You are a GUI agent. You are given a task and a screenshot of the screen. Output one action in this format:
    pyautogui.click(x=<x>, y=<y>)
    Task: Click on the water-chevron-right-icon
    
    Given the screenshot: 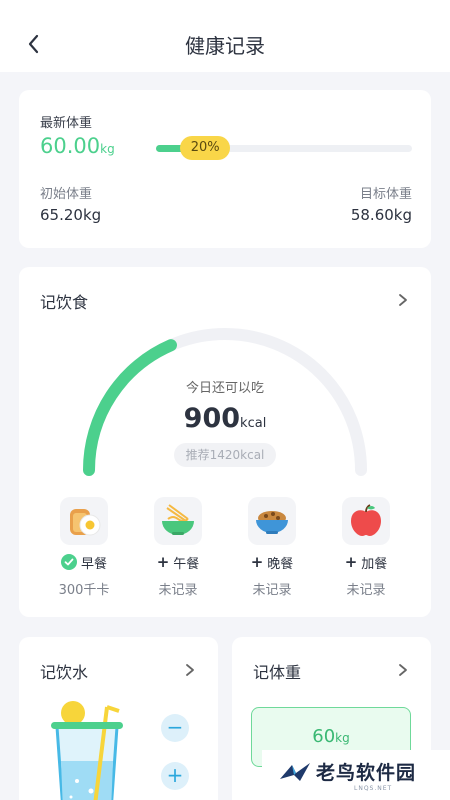 What is the action you would take?
    pyautogui.click(x=190, y=670)
    